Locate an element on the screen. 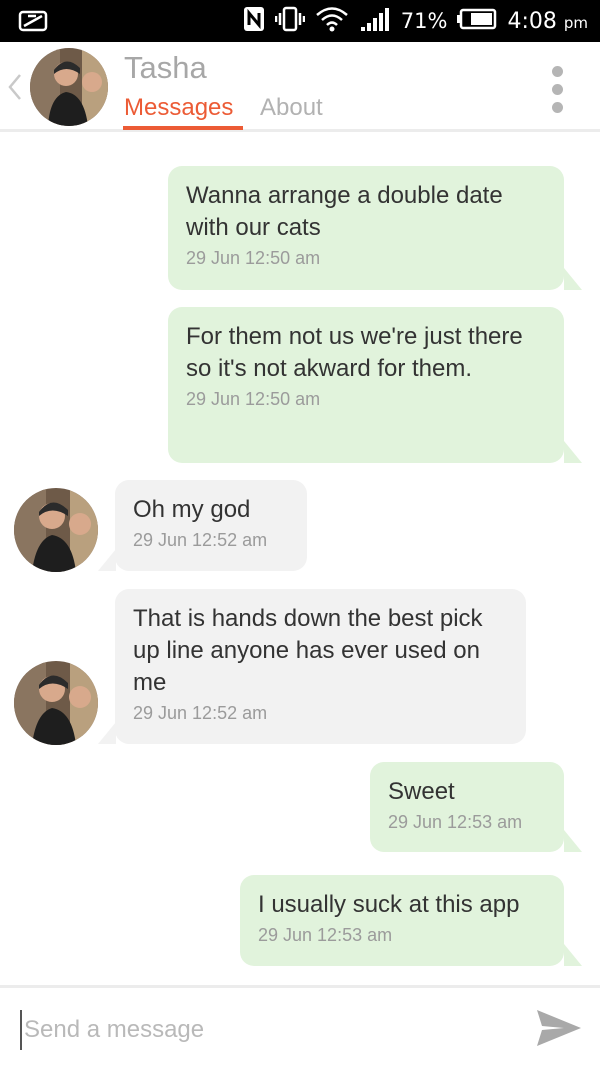 The height and width of the screenshot is (1067, 600). nfc-icon is located at coordinates (254, 21).